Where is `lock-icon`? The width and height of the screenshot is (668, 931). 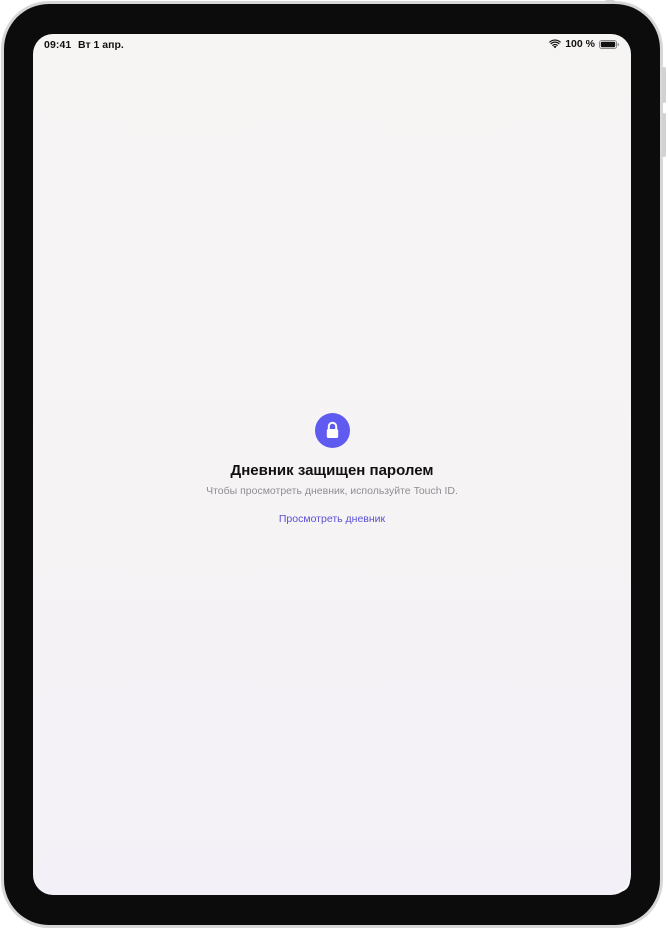
lock-icon is located at coordinates (332, 429).